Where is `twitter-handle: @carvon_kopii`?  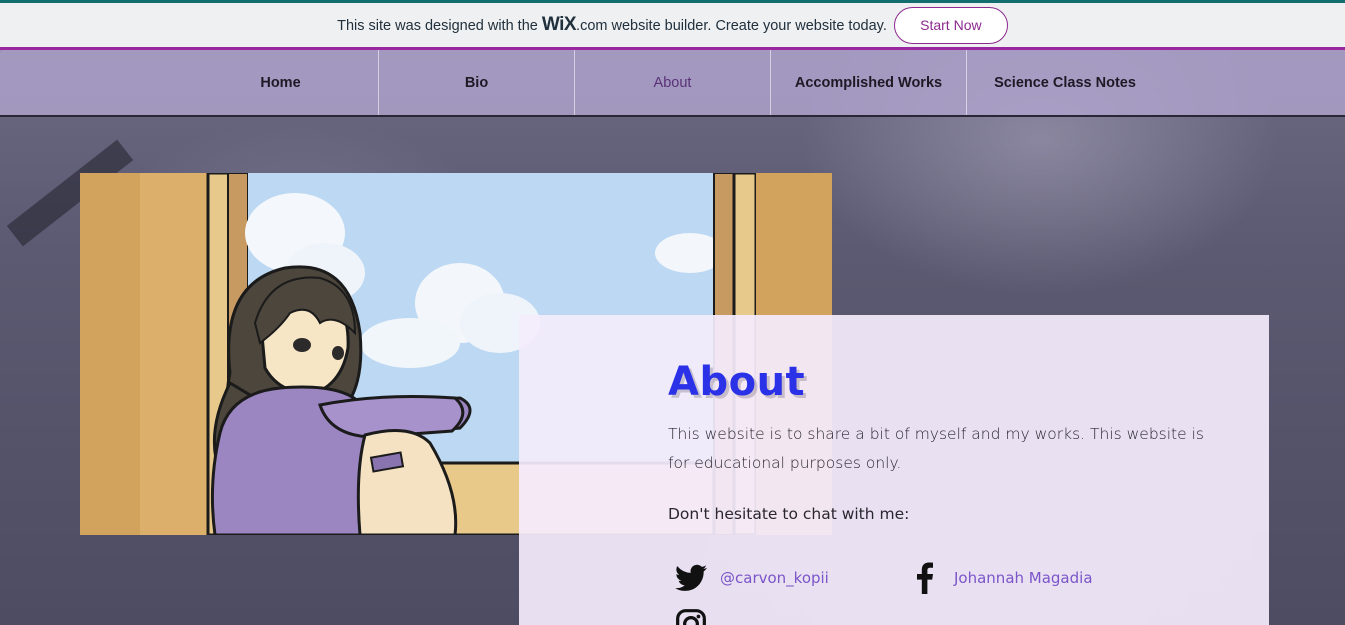 twitter-handle: @carvon_kopii is located at coordinates (774, 578).